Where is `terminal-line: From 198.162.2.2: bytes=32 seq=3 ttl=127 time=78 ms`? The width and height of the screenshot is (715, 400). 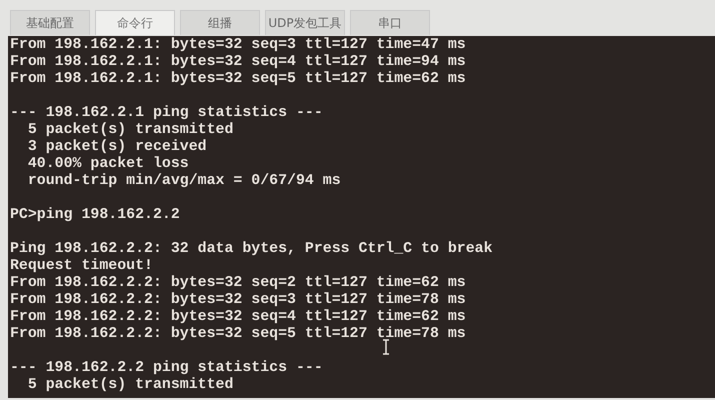
terminal-line: From 198.162.2.2: bytes=32 seq=3 ttl=127 time=78 ms is located at coordinates (238, 300).